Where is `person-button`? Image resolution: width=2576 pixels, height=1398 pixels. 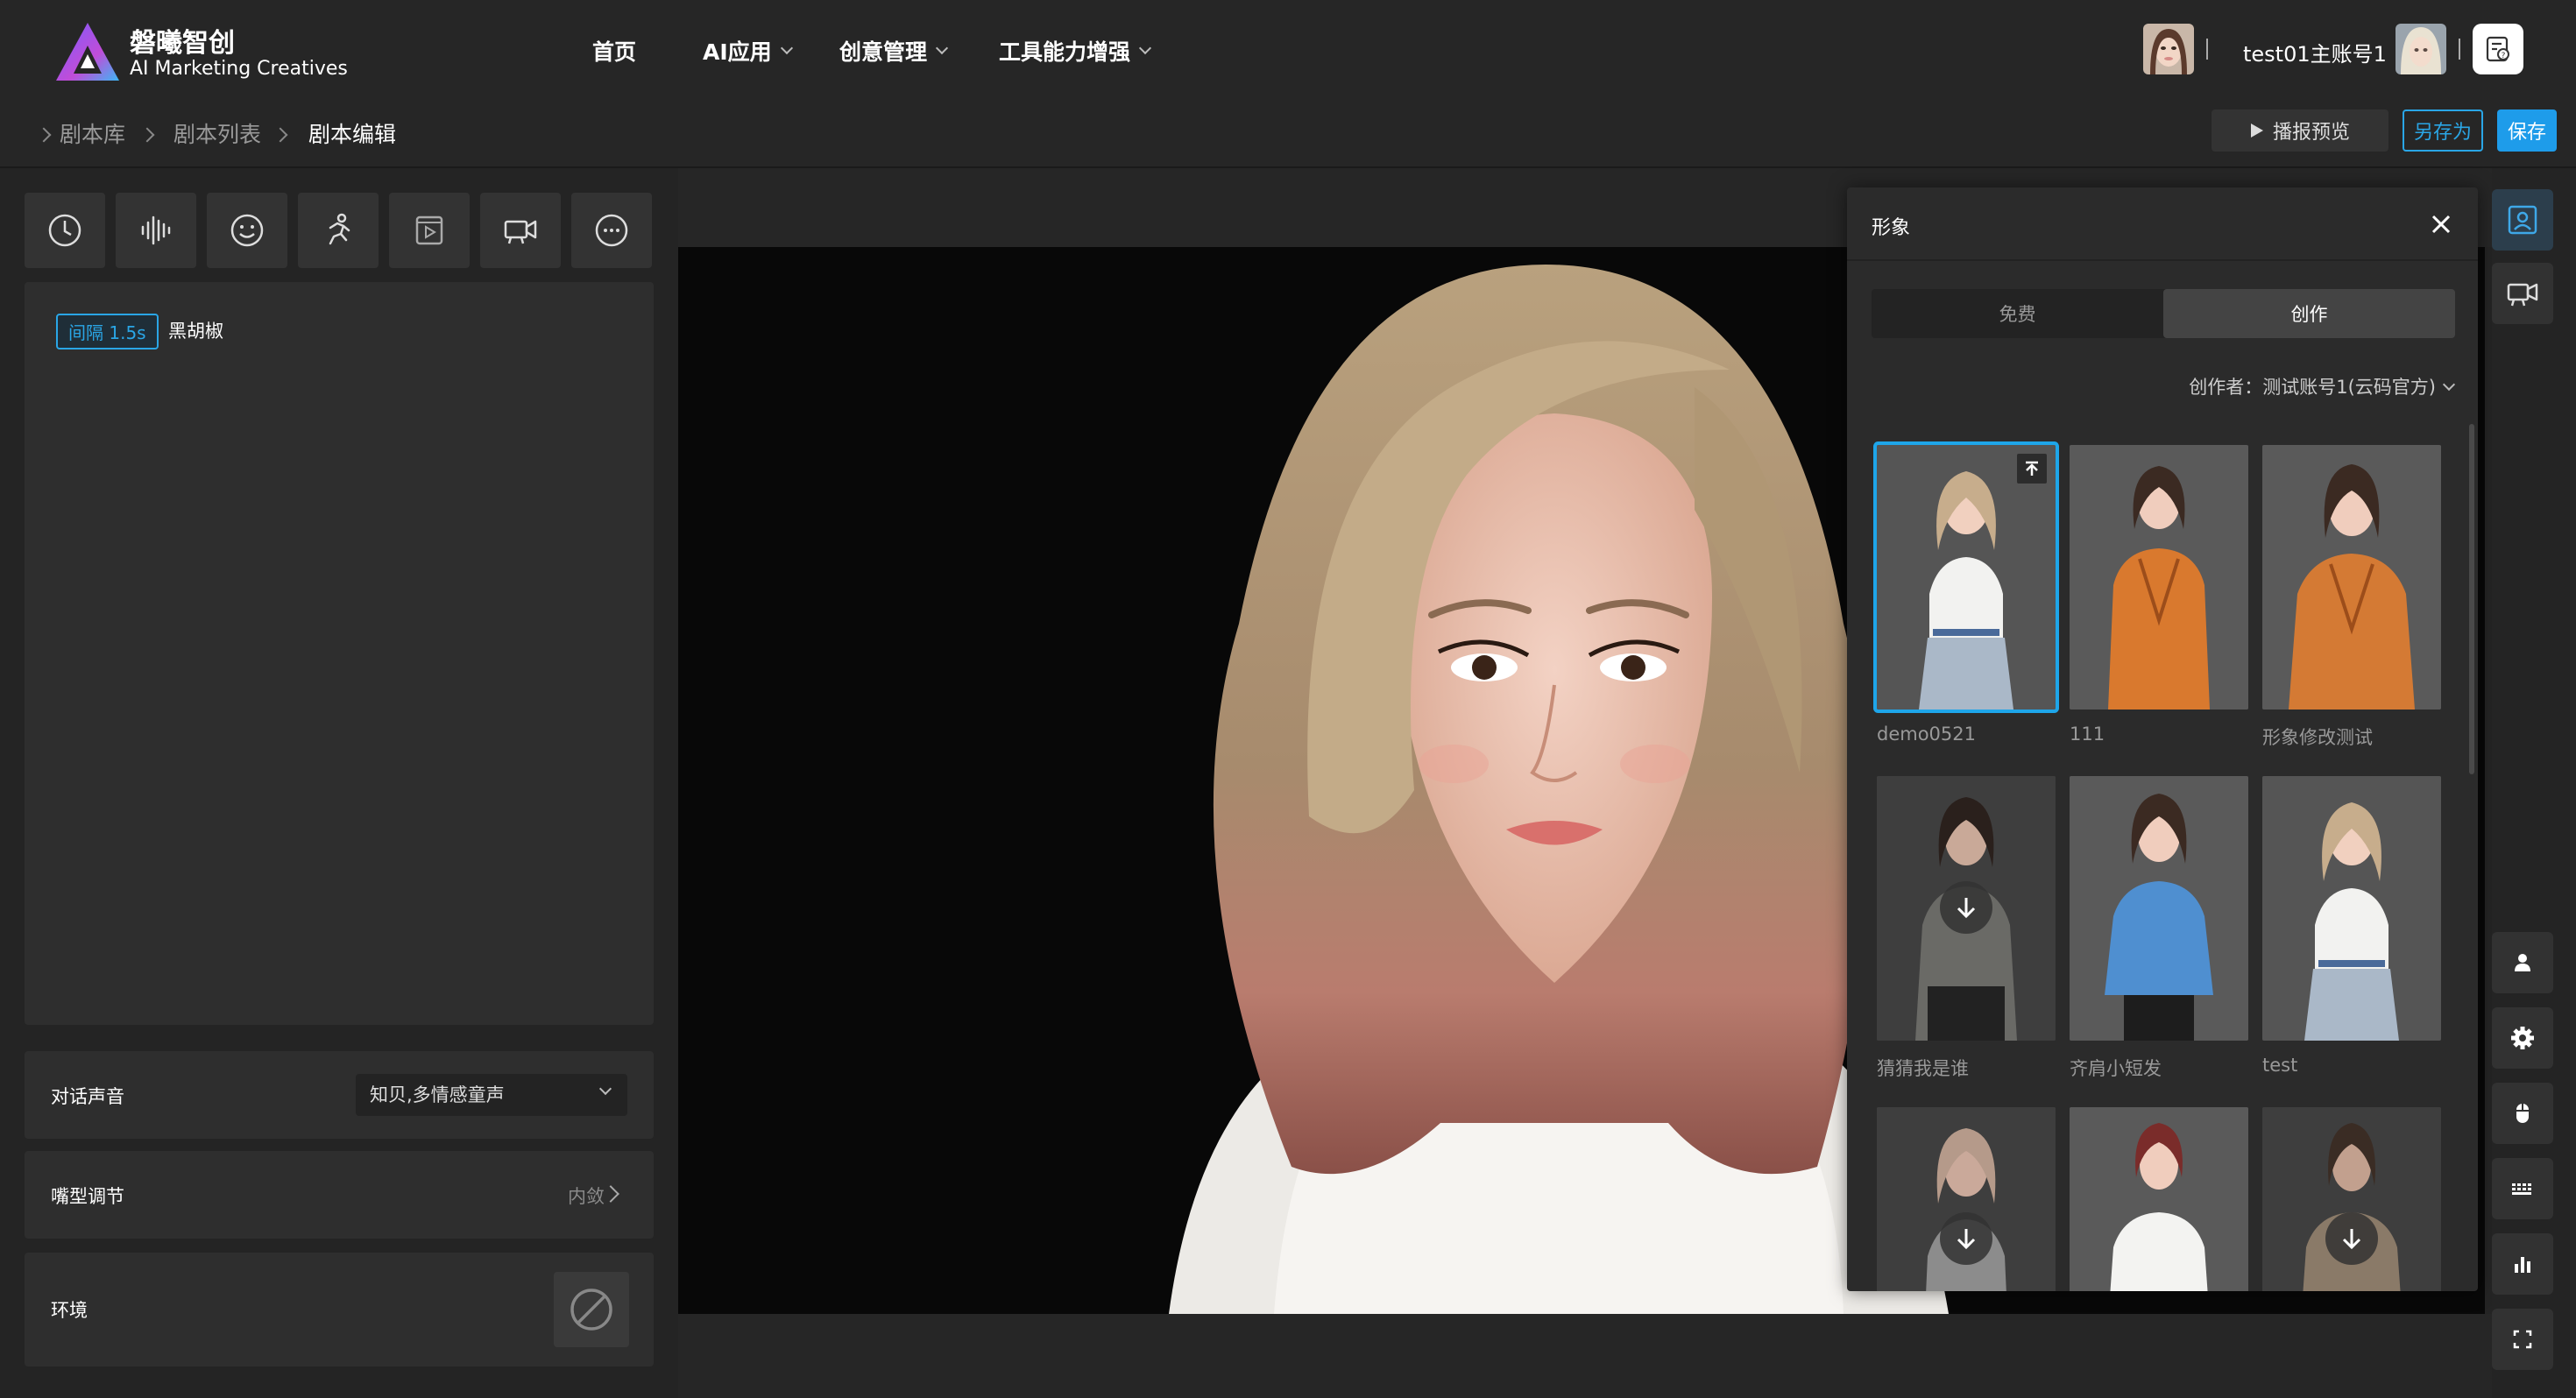 person-button is located at coordinates (2522, 962).